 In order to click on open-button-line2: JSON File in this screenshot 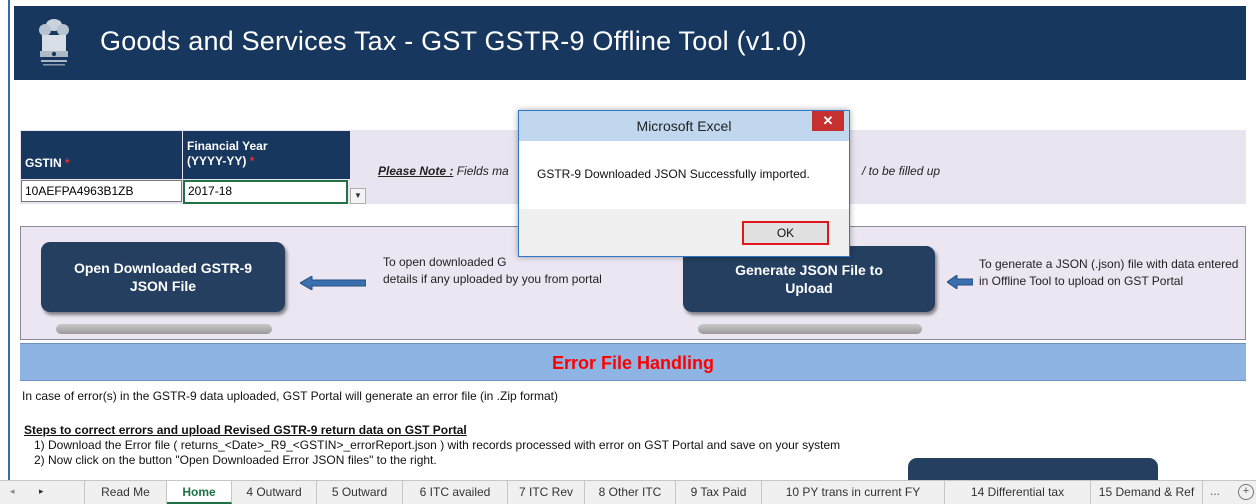, I will do `click(163, 286)`.